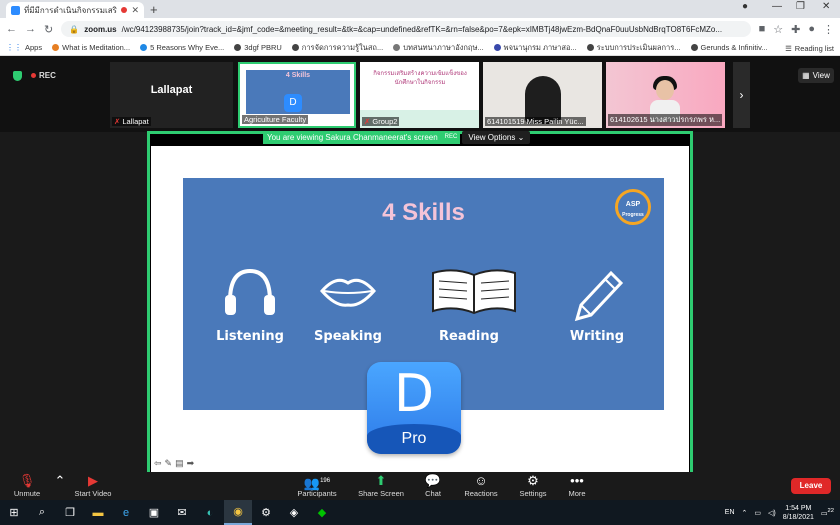 Image resolution: width=840 pixels, height=525 pixels. I want to click on participant-label: ✗ Group2, so click(381, 121).